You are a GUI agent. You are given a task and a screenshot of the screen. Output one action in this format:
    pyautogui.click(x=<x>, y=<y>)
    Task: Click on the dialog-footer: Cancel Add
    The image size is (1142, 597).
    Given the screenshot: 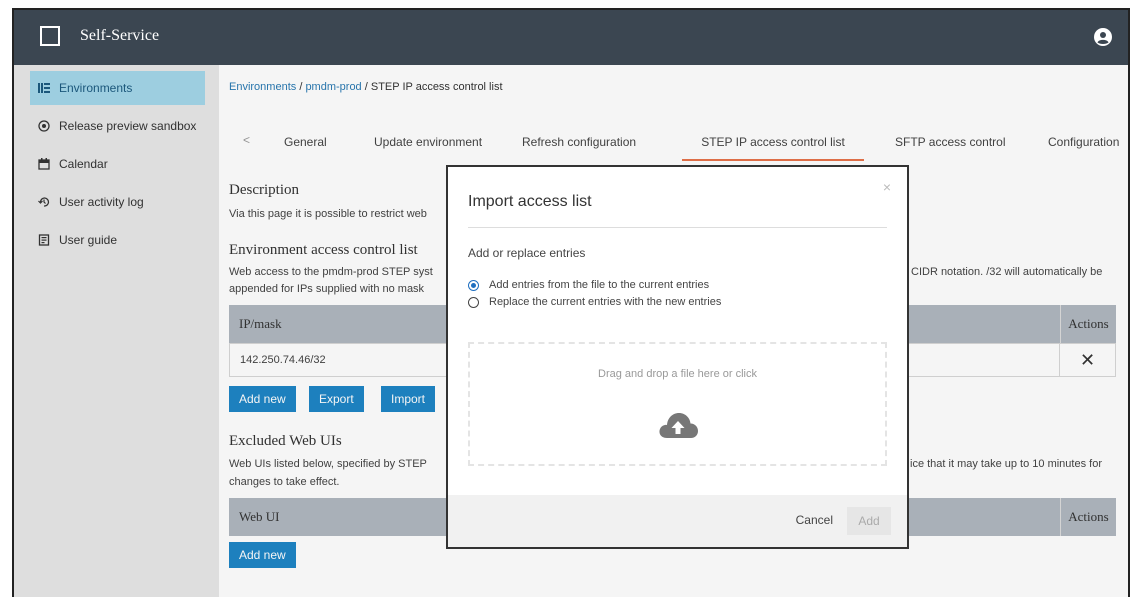 What is the action you would take?
    pyautogui.click(x=677, y=521)
    